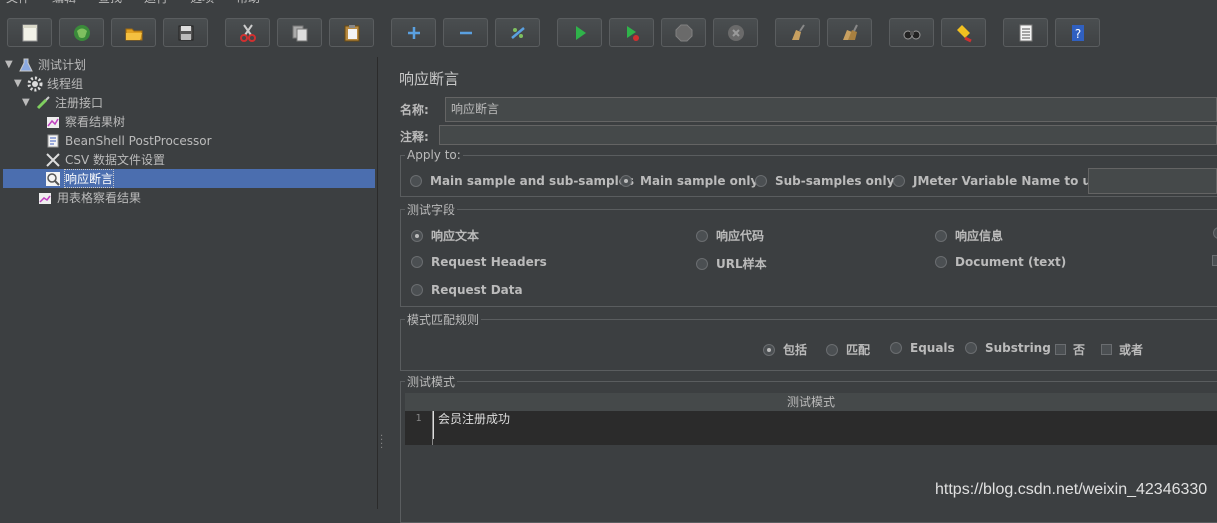 This screenshot has height=523, width=1217. I want to click on collapse-button, so click(465, 32).